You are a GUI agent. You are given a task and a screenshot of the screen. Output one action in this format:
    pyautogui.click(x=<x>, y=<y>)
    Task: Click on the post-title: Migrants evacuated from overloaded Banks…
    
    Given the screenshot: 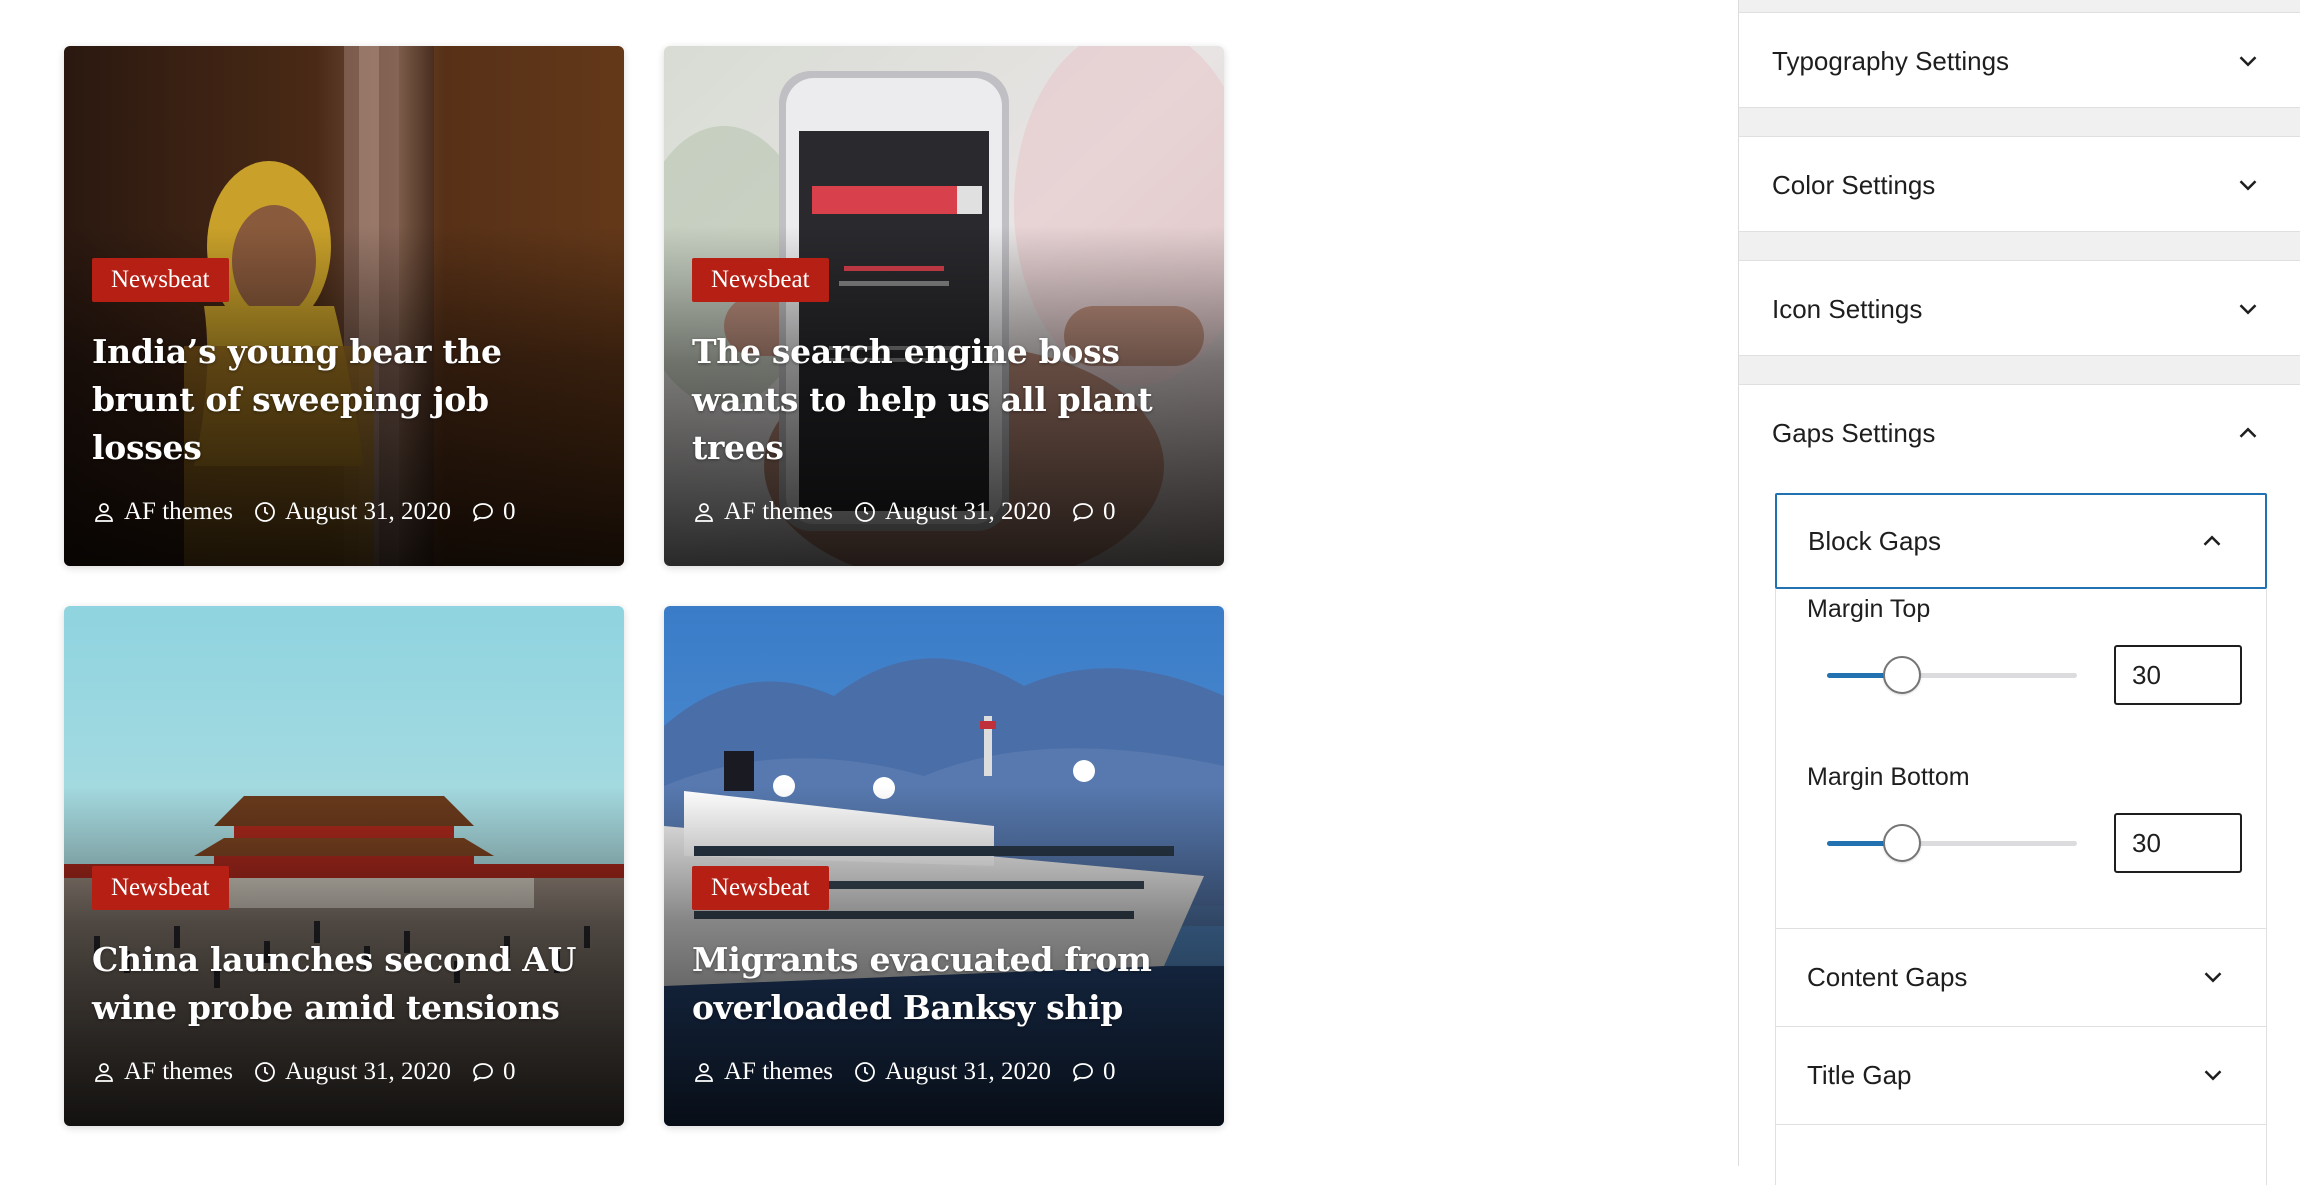 What is the action you would take?
    pyautogui.click(x=944, y=984)
    